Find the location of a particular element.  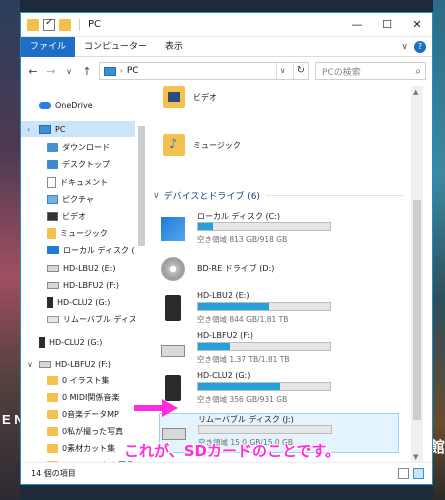

content-scrollbar: ▲ ▼ is located at coordinates (417, 274).